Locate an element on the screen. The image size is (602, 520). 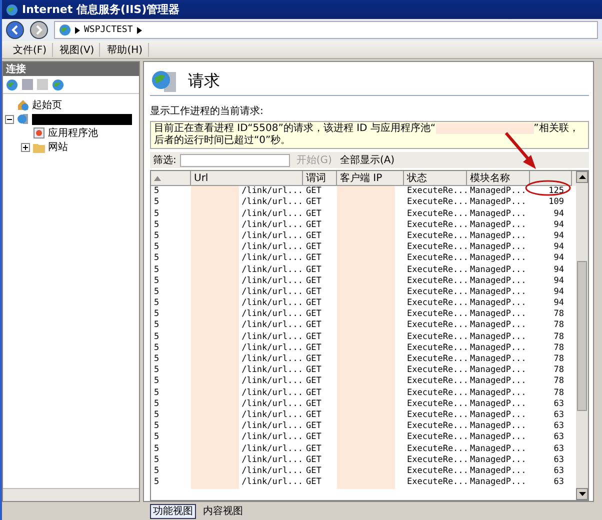
folder-icon is located at coordinates (39, 147).